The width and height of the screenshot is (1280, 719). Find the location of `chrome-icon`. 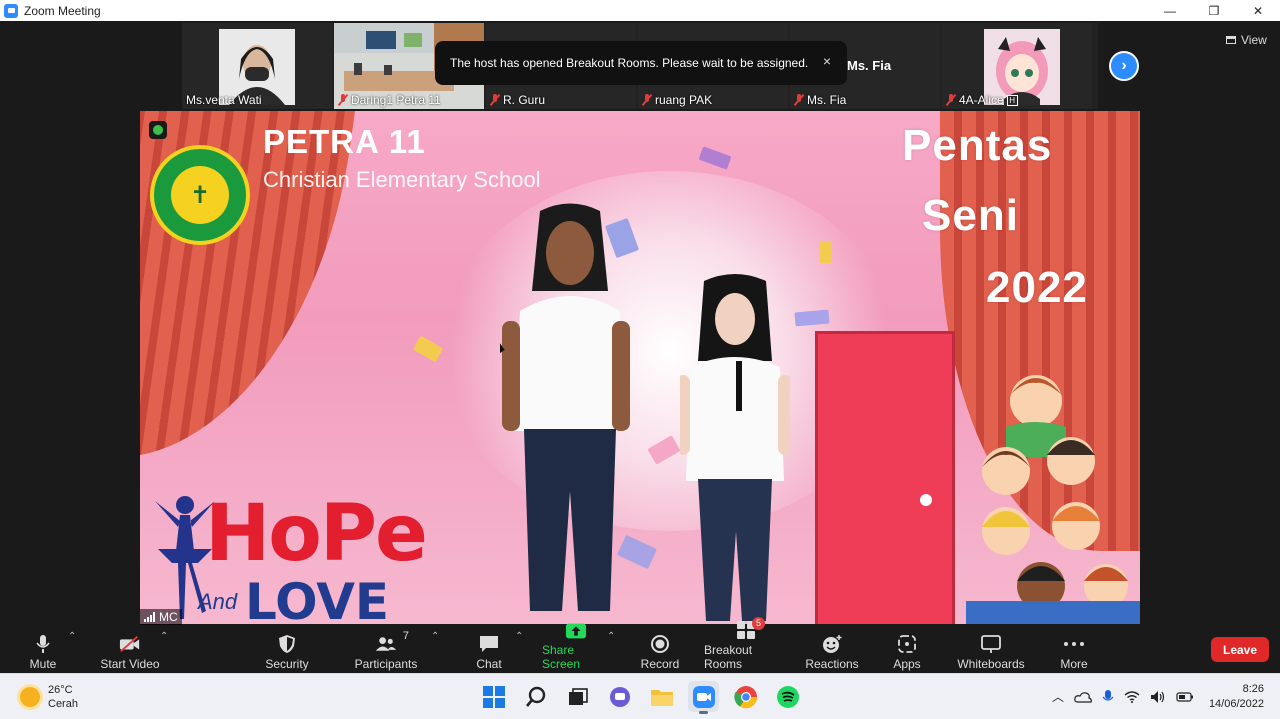

chrome-icon is located at coordinates (745, 696).